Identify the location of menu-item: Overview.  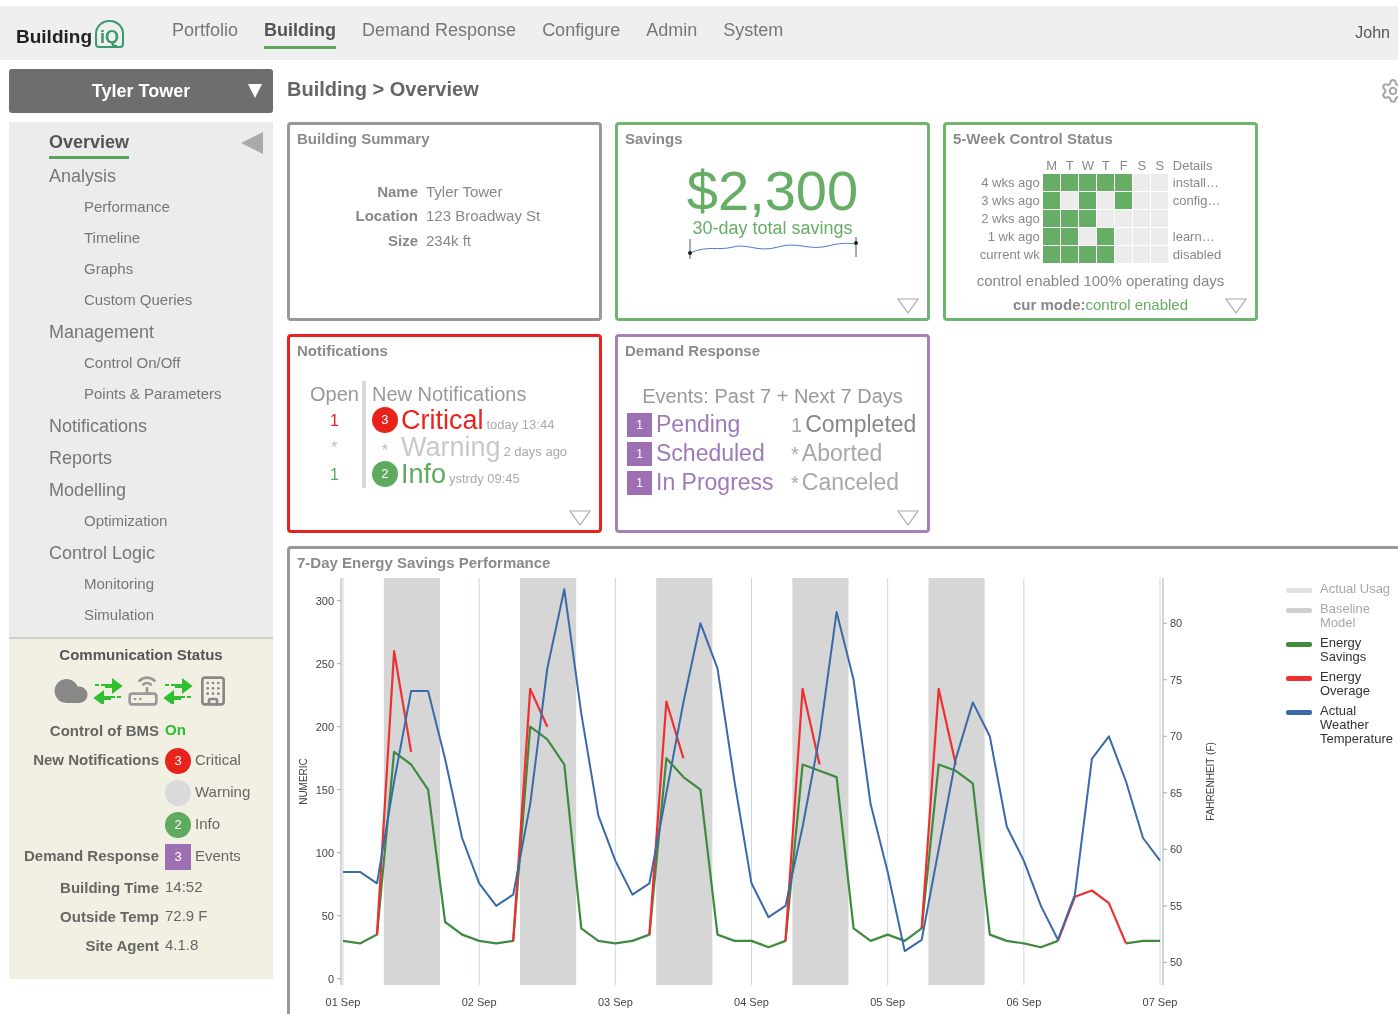
(89, 144).